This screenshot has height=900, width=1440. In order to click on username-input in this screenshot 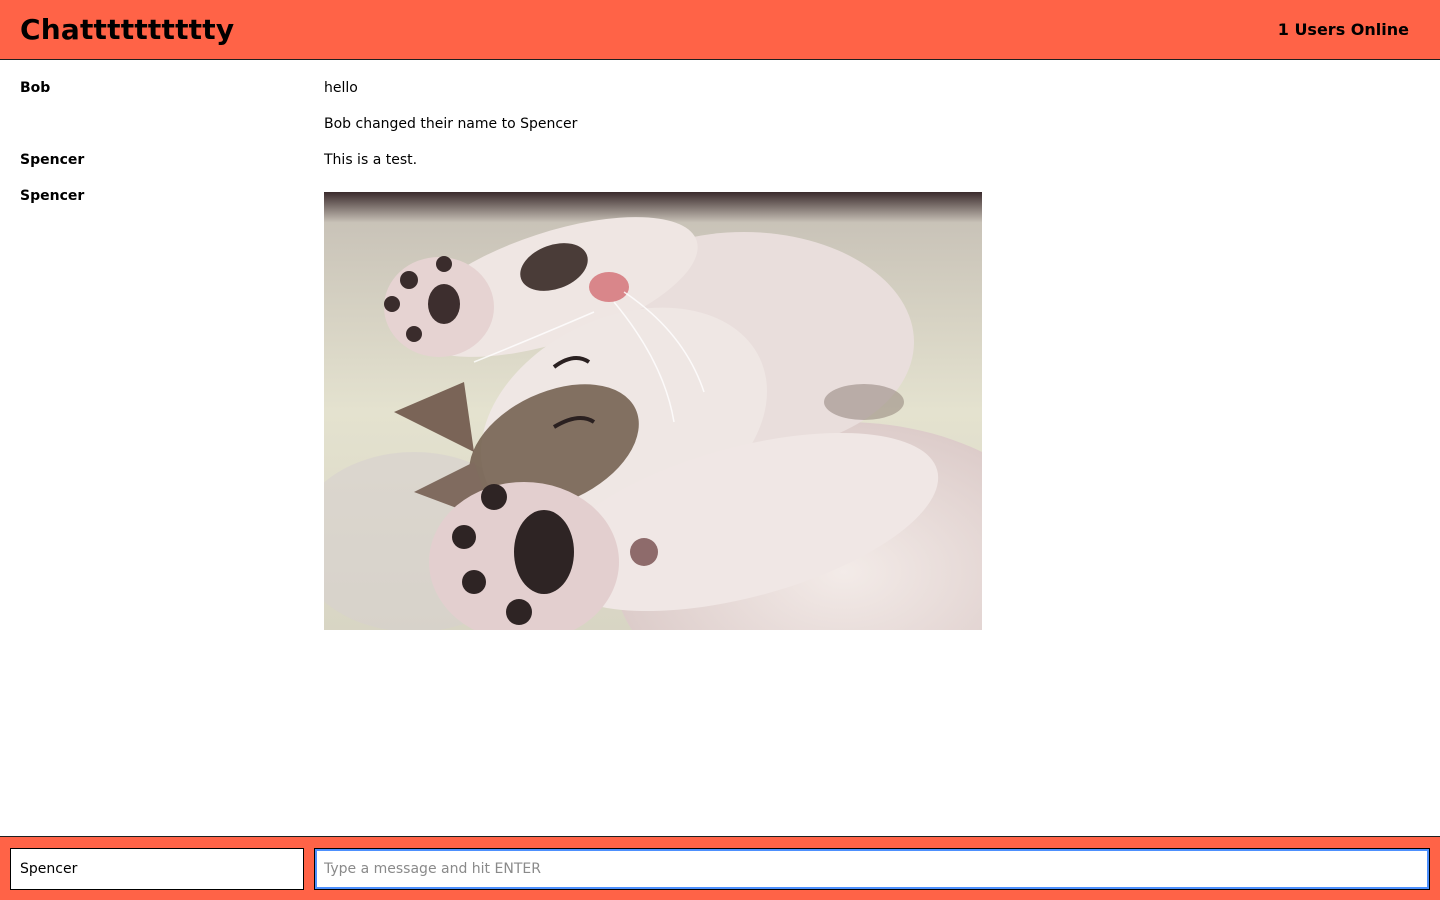, I will do `click(157, 869)`.